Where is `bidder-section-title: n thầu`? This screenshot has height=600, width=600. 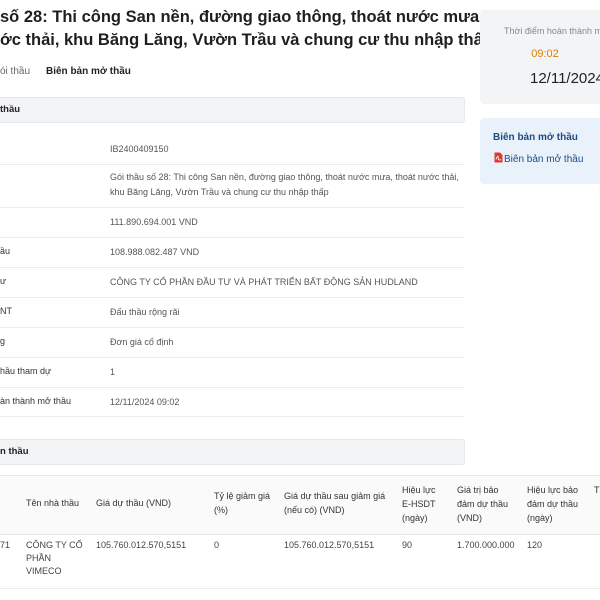 bidder-section-title: n thầu is located at coordinates (14, 451).